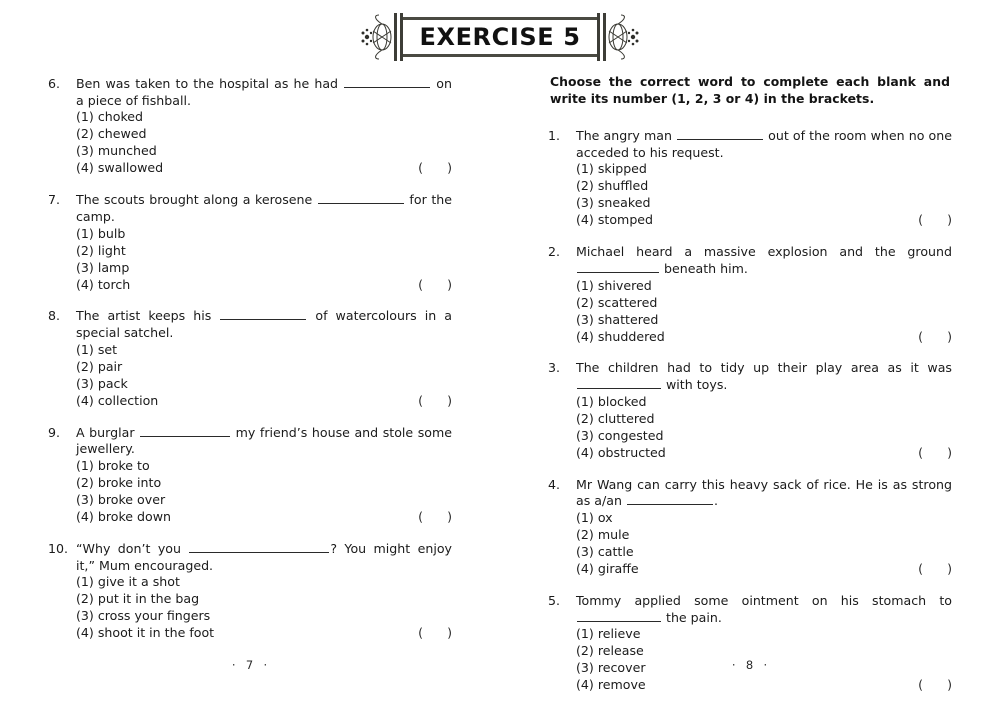 The height and width of the screenshot is (709, 1000). Describe the element at coordinates (764, 286) in the screenshot. I see `option-item: (1) shivered` at that location.